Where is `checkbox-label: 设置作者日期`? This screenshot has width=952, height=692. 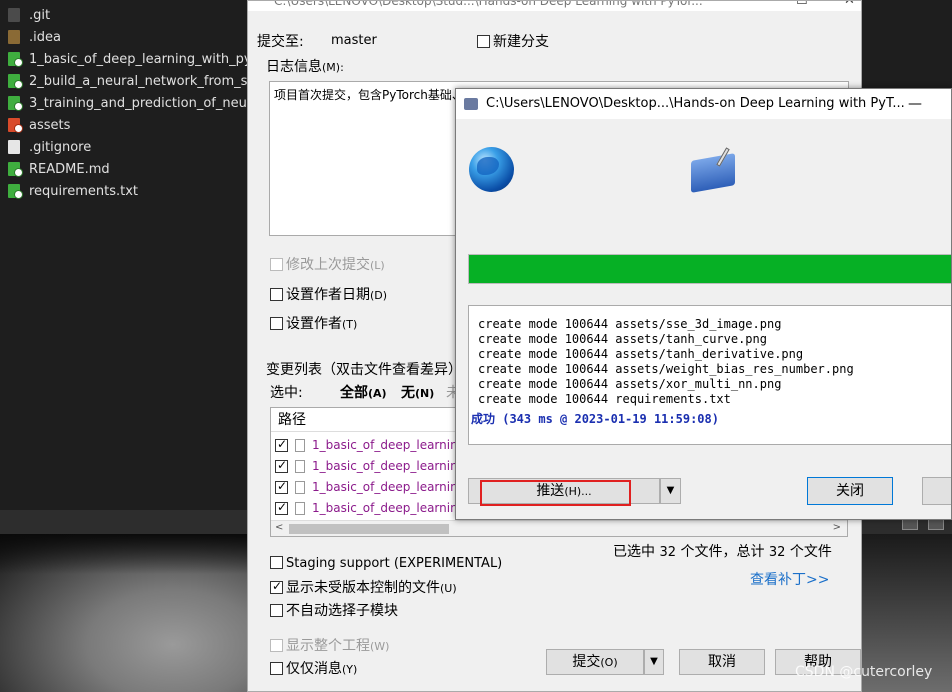
checkbox-label: 设置作者日期 is located at coordinates (328, 295).